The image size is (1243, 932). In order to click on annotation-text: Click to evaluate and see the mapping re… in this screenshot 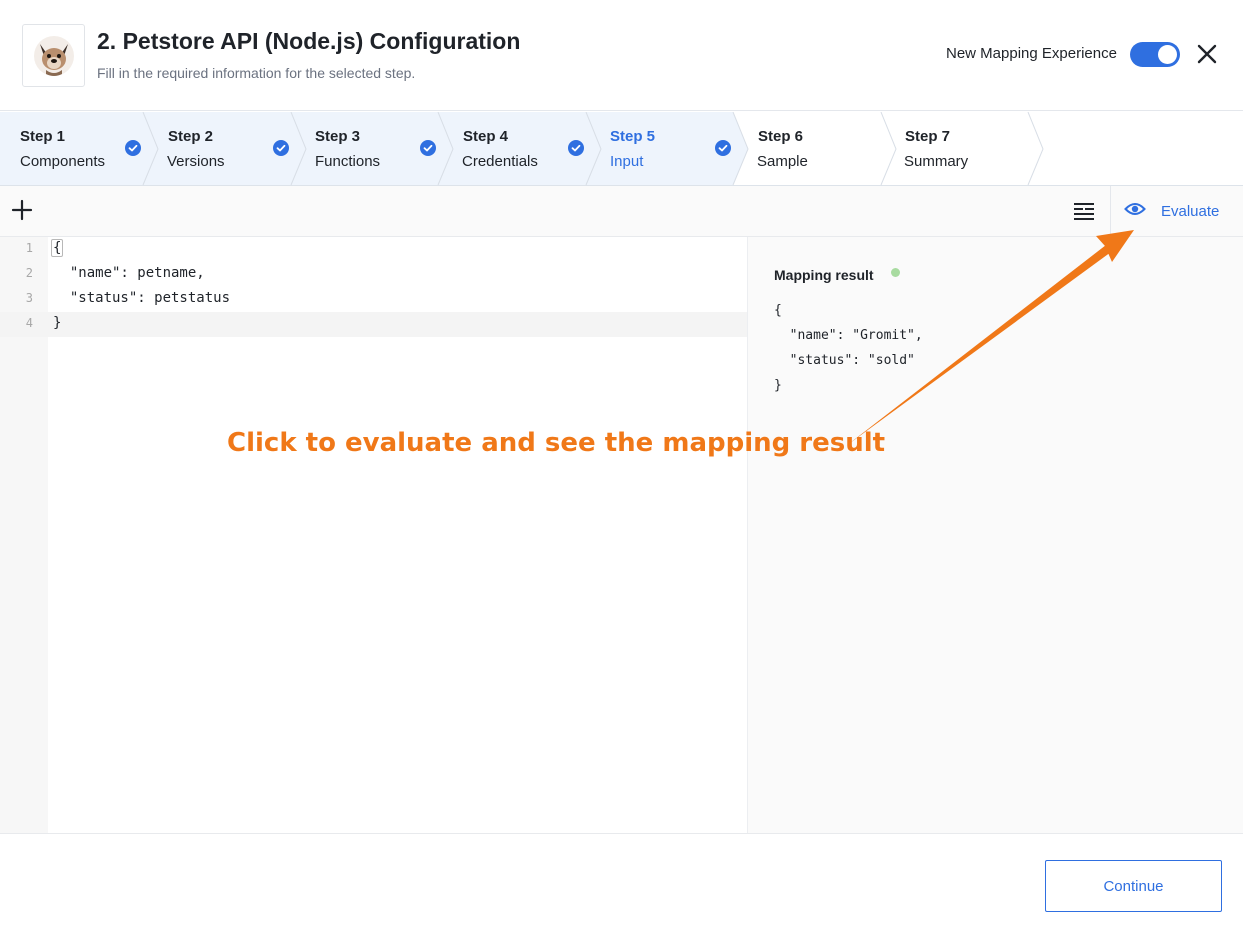, I will do `click(556, 443)`.